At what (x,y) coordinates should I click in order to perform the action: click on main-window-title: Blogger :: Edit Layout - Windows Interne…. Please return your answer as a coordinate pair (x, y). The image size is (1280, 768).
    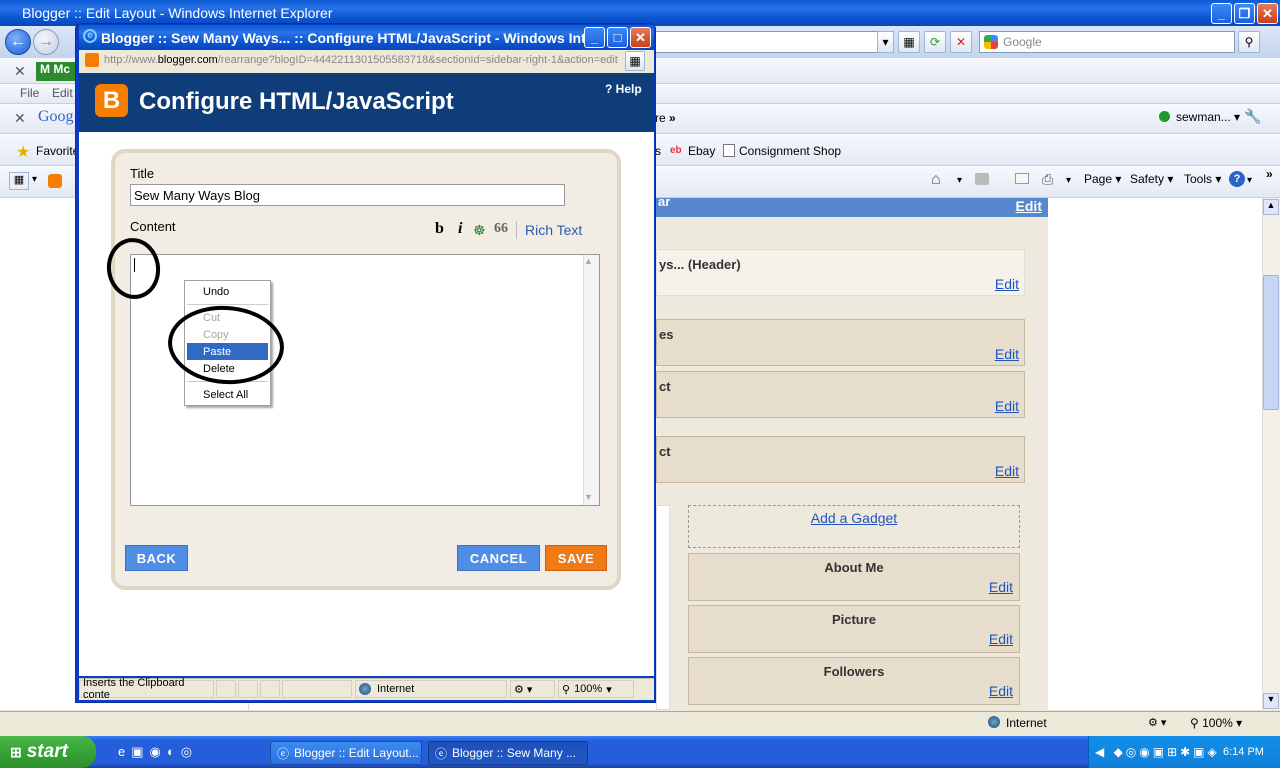
    Looking at the image, I should click on (177, 13).